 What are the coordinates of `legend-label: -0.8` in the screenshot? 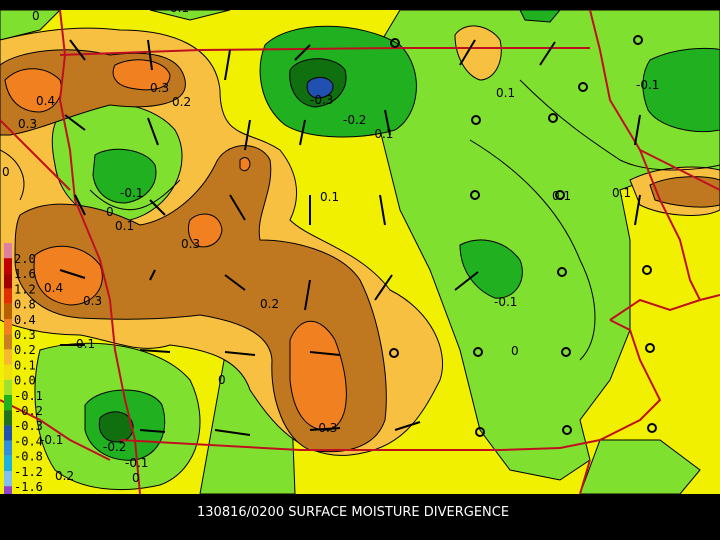 It's located at (28, 457).